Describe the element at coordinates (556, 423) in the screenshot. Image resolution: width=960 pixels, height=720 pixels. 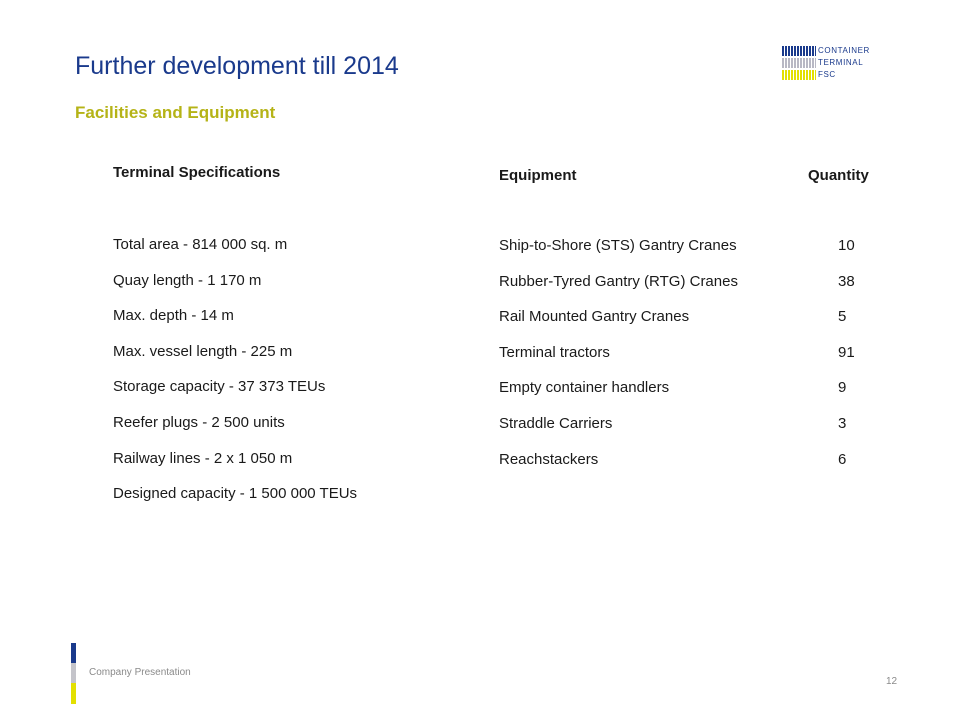
I see `equipment-name: Straddle Carriers` at that location.